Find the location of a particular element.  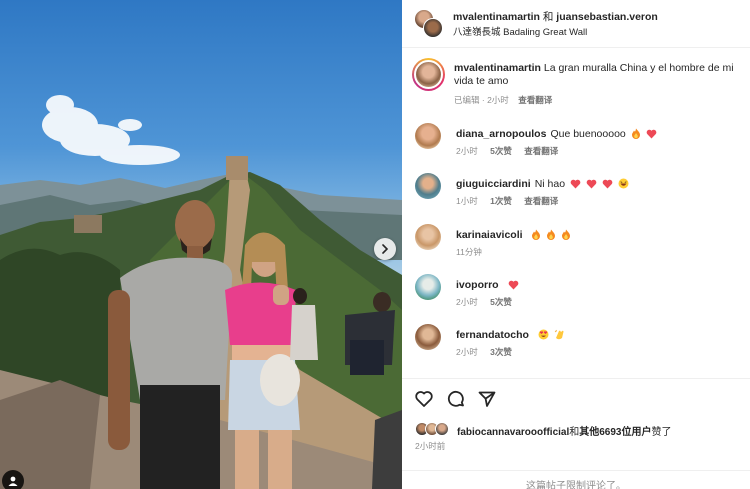

comment-line: diana_arnopoulos Que buenooooo is located at coordinates (556, 135).